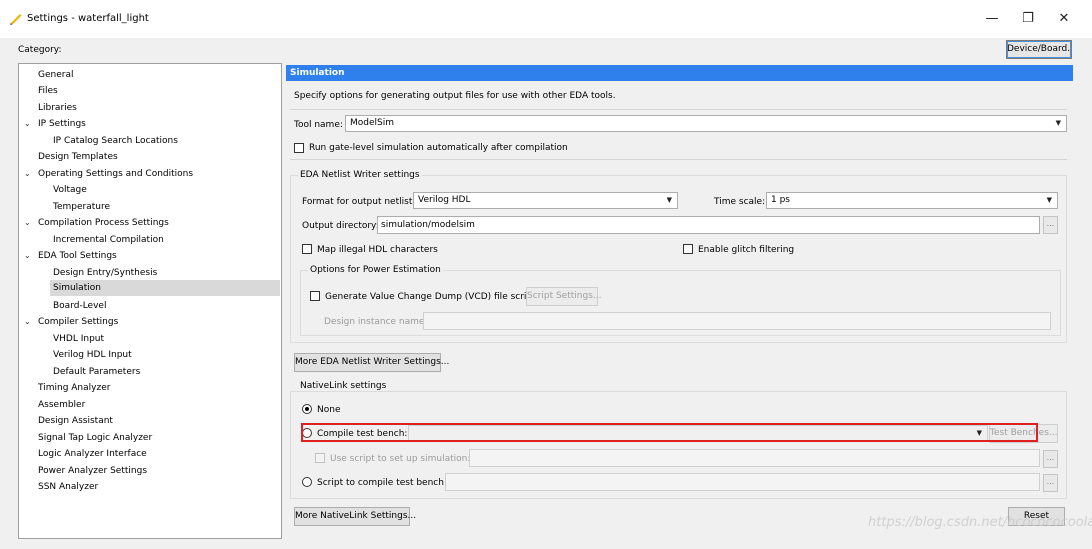 This screenshot has height=549, width=1092. What do you see at coordinates (444, 200) in the screenshot?
I see `format-value: Verilog HDL` at bounding box center [444, 200].